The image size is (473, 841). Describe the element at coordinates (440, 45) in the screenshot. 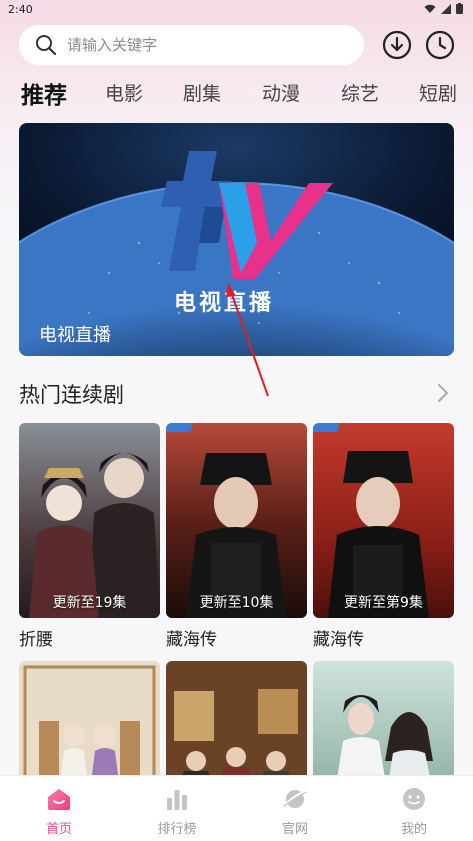

I see `history-clock-icon` at that location.